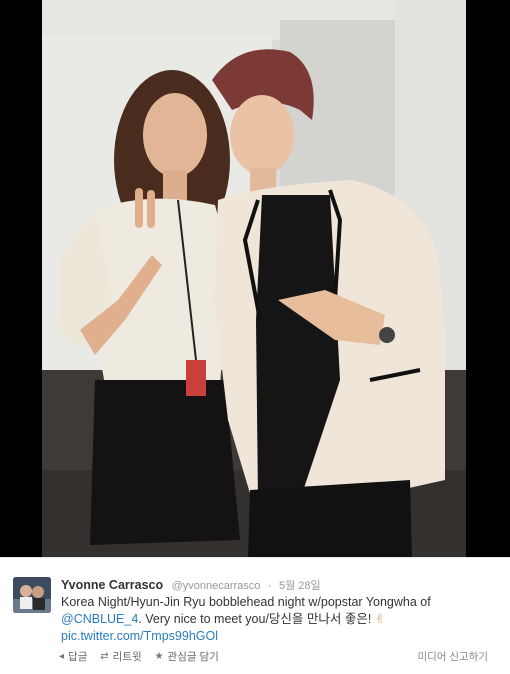 This screenshot has height=674, width=510. I want to click on retweet-button: ⇄ 리트윗, so click(120, 656).